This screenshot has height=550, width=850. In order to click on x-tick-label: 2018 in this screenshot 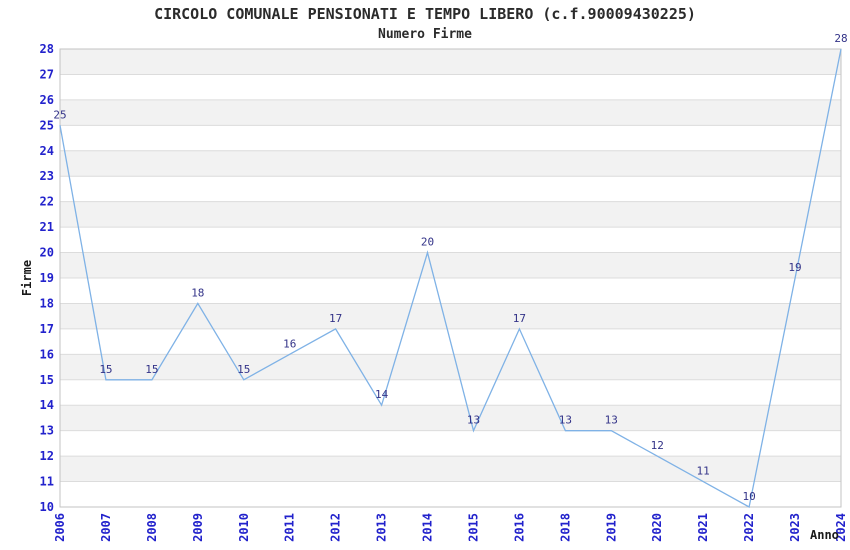, I will do `click(565, 527)`.